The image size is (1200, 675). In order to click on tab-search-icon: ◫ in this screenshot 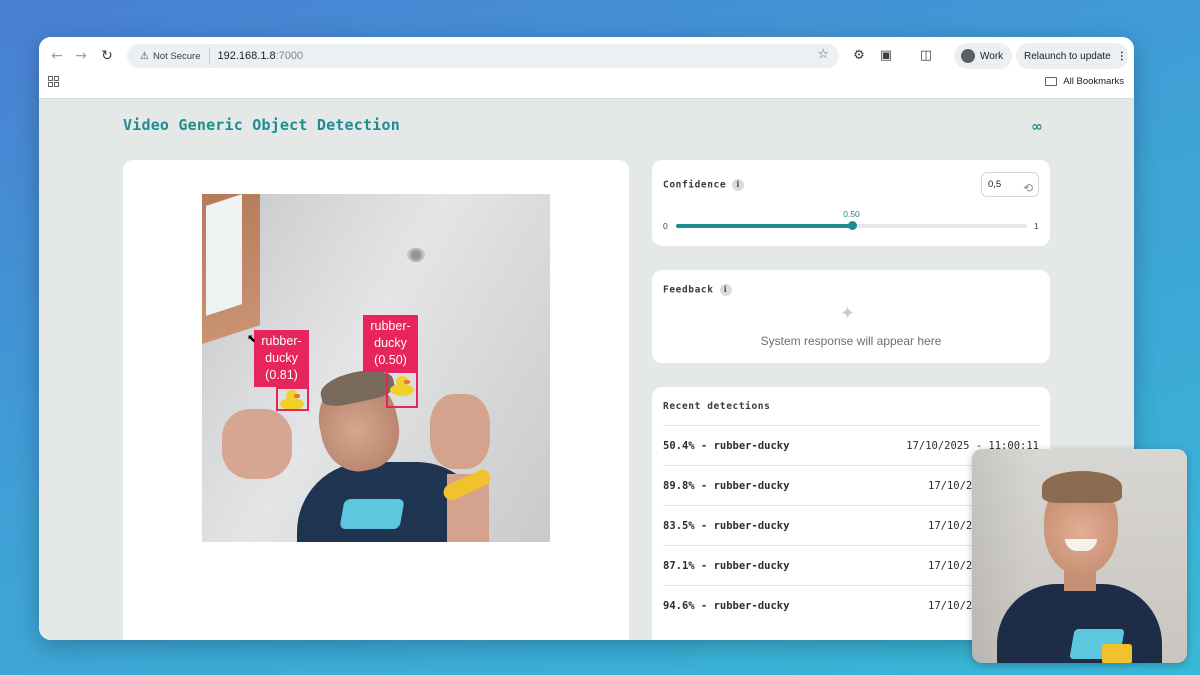, I will do `click(926, 56)`.